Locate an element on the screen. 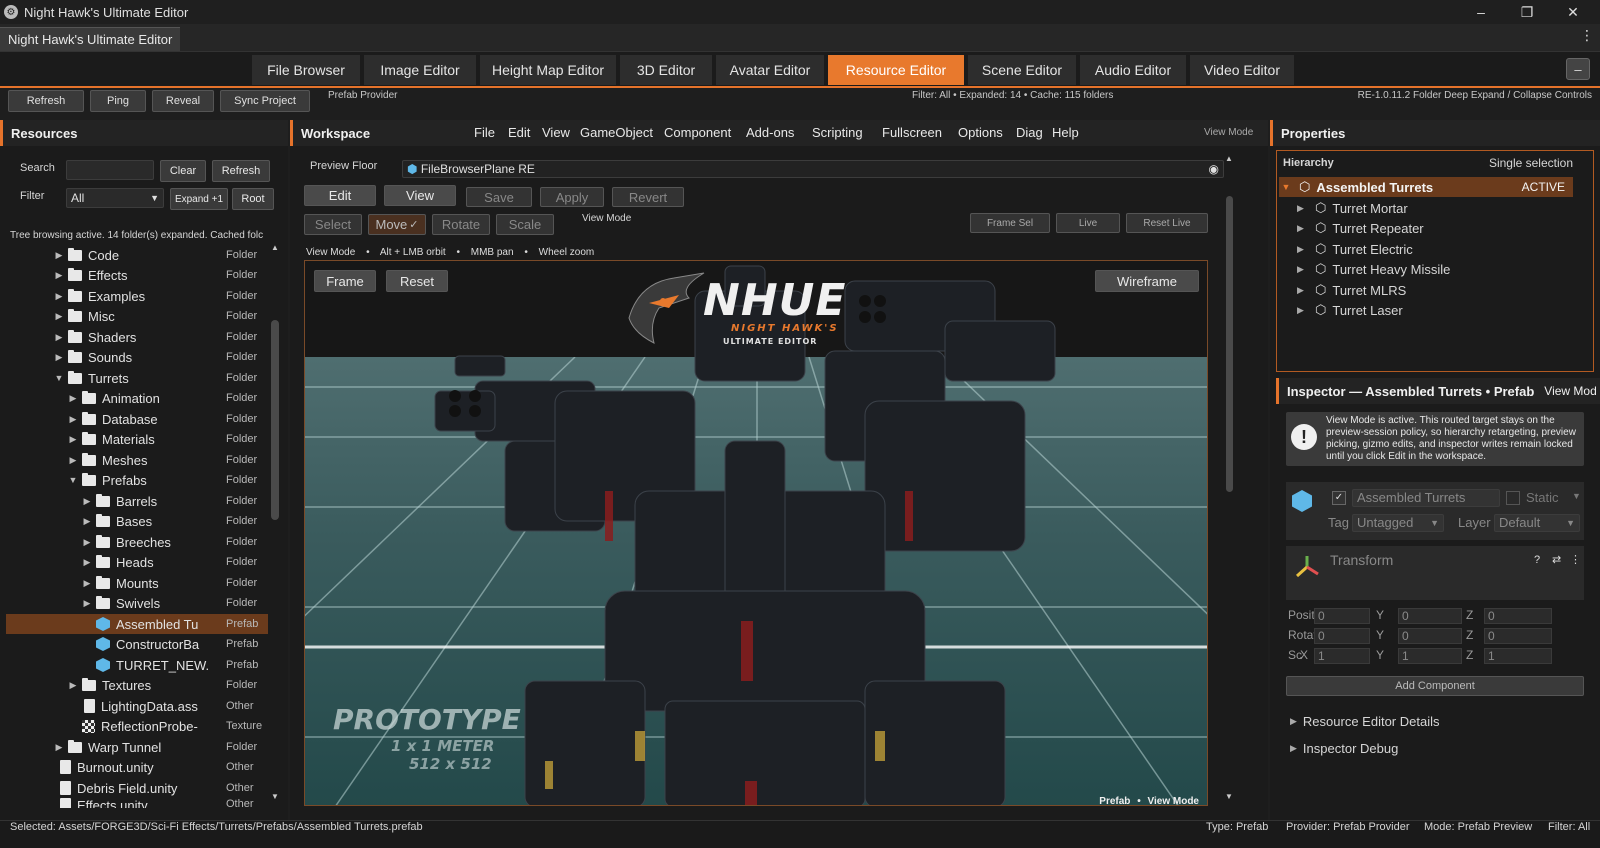  workspace-scrollbar: ▲ ▼ is located at coordinates (1229, 479).